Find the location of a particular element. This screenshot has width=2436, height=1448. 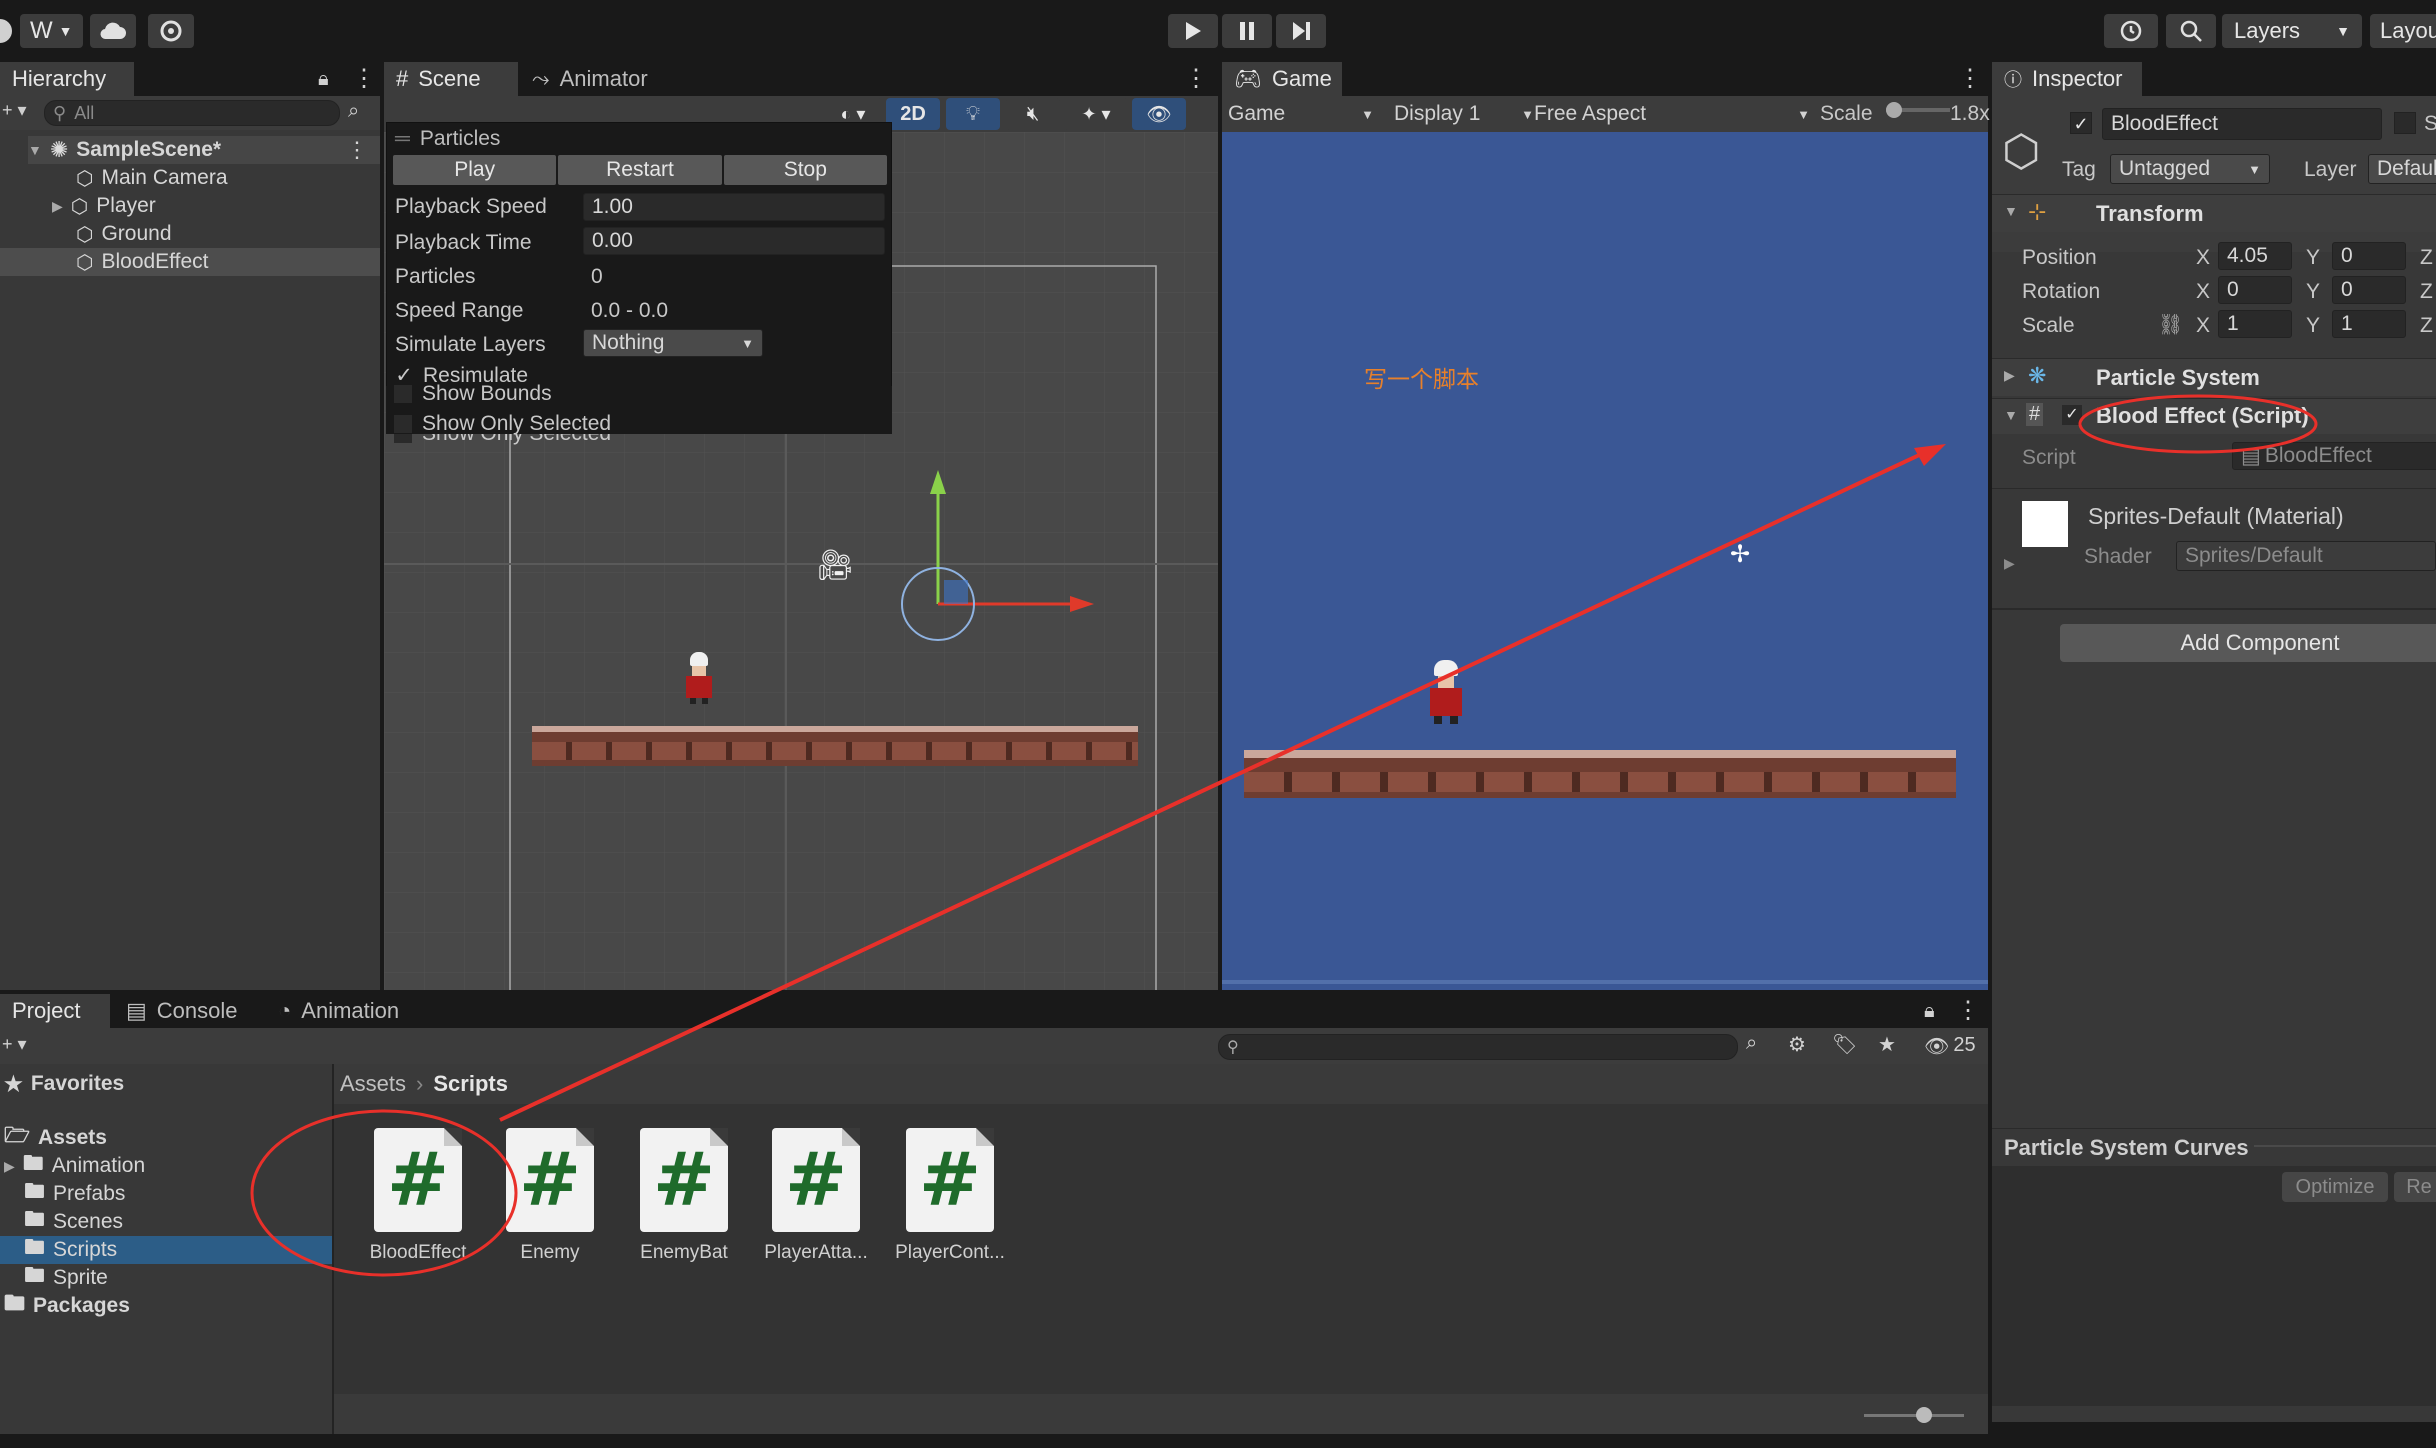

hierarchy-item-main-camera: ⬡ Main Camera is located at coordinates (152, 178).